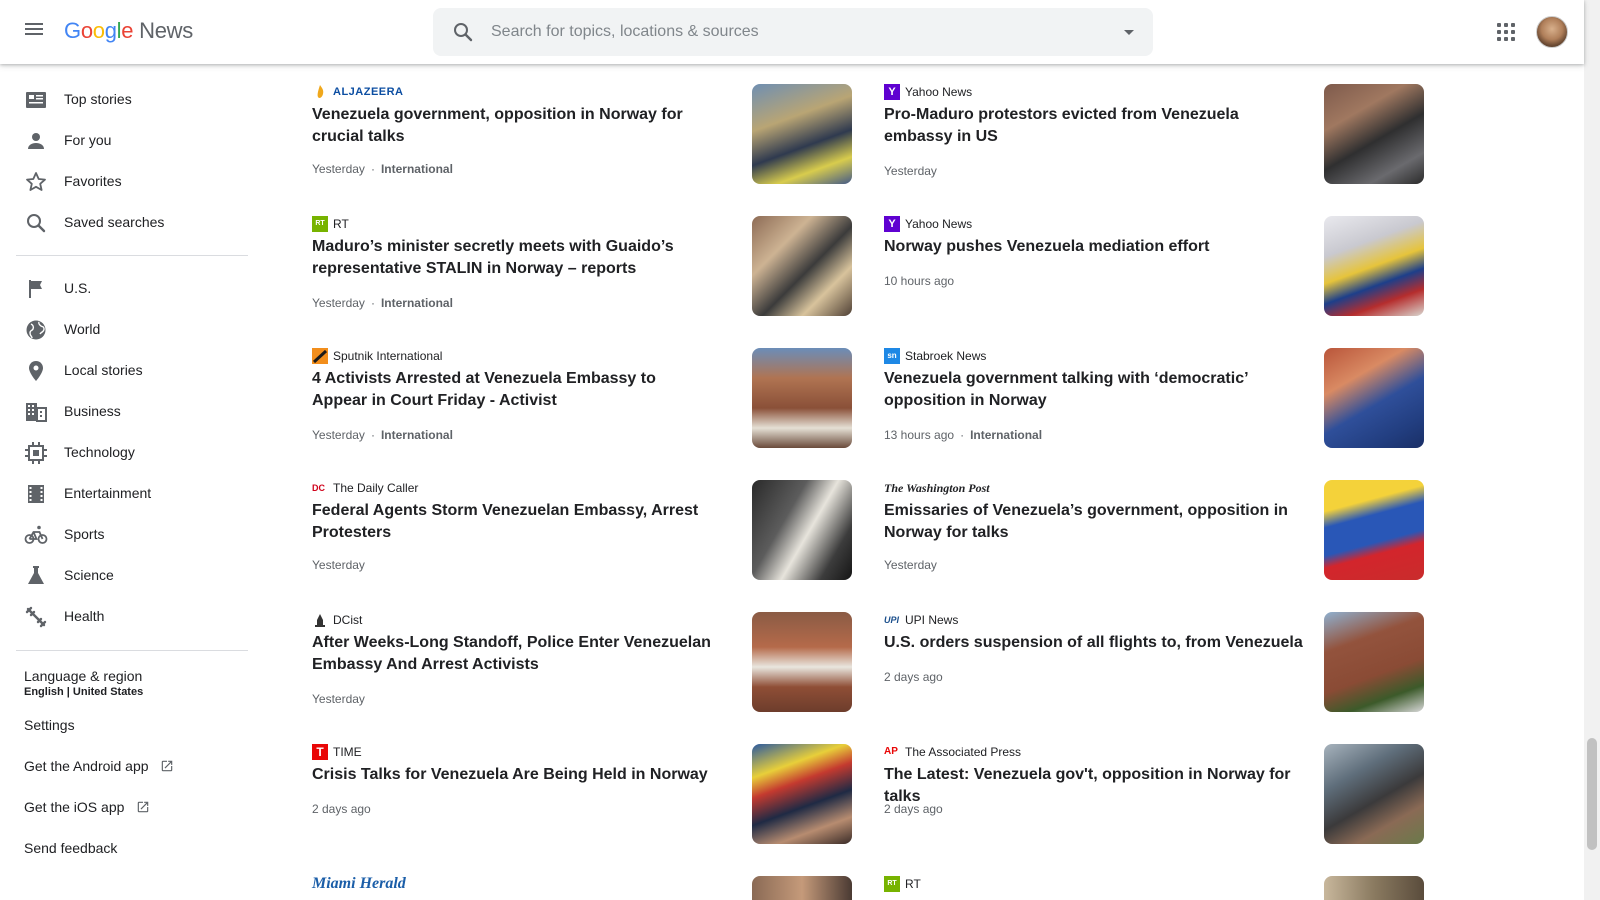 The height and width of the screenshot is (900, 1600). I want to click on article-source: Sputnik International, so click(377, 356).